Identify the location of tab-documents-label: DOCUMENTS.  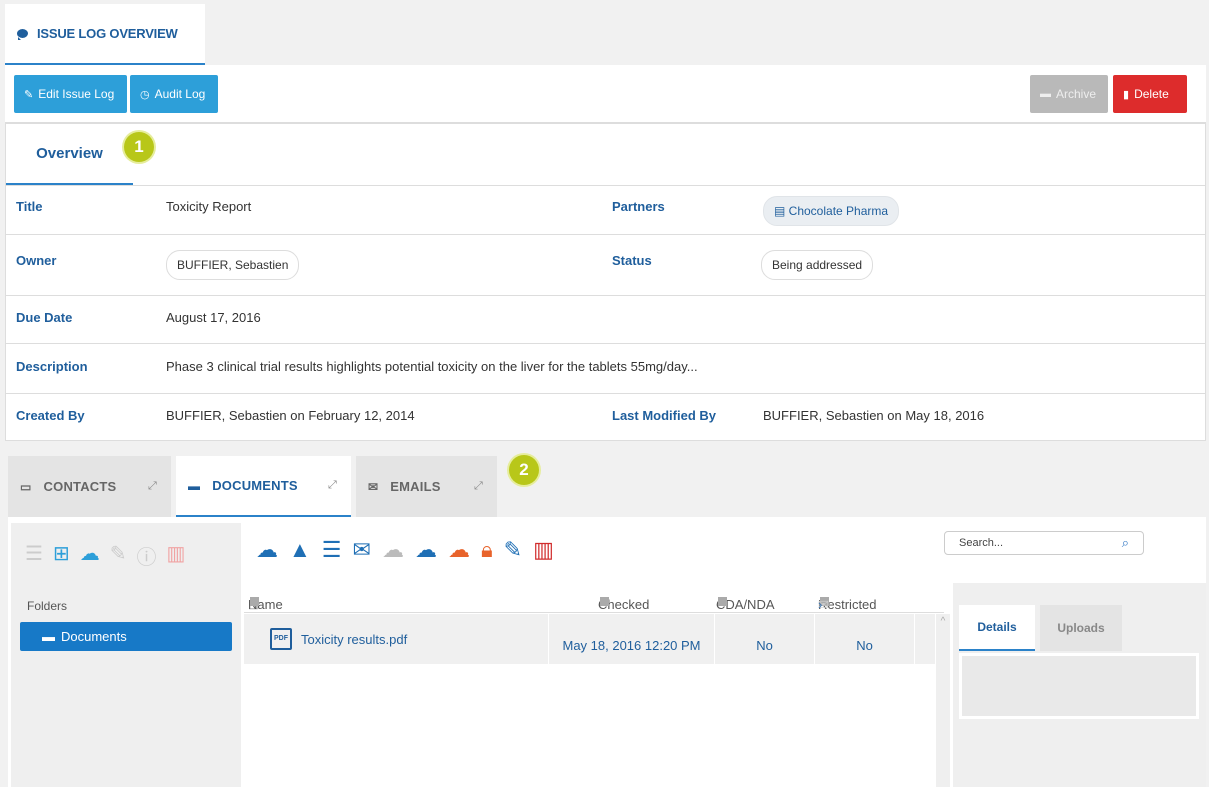
(255, 485).